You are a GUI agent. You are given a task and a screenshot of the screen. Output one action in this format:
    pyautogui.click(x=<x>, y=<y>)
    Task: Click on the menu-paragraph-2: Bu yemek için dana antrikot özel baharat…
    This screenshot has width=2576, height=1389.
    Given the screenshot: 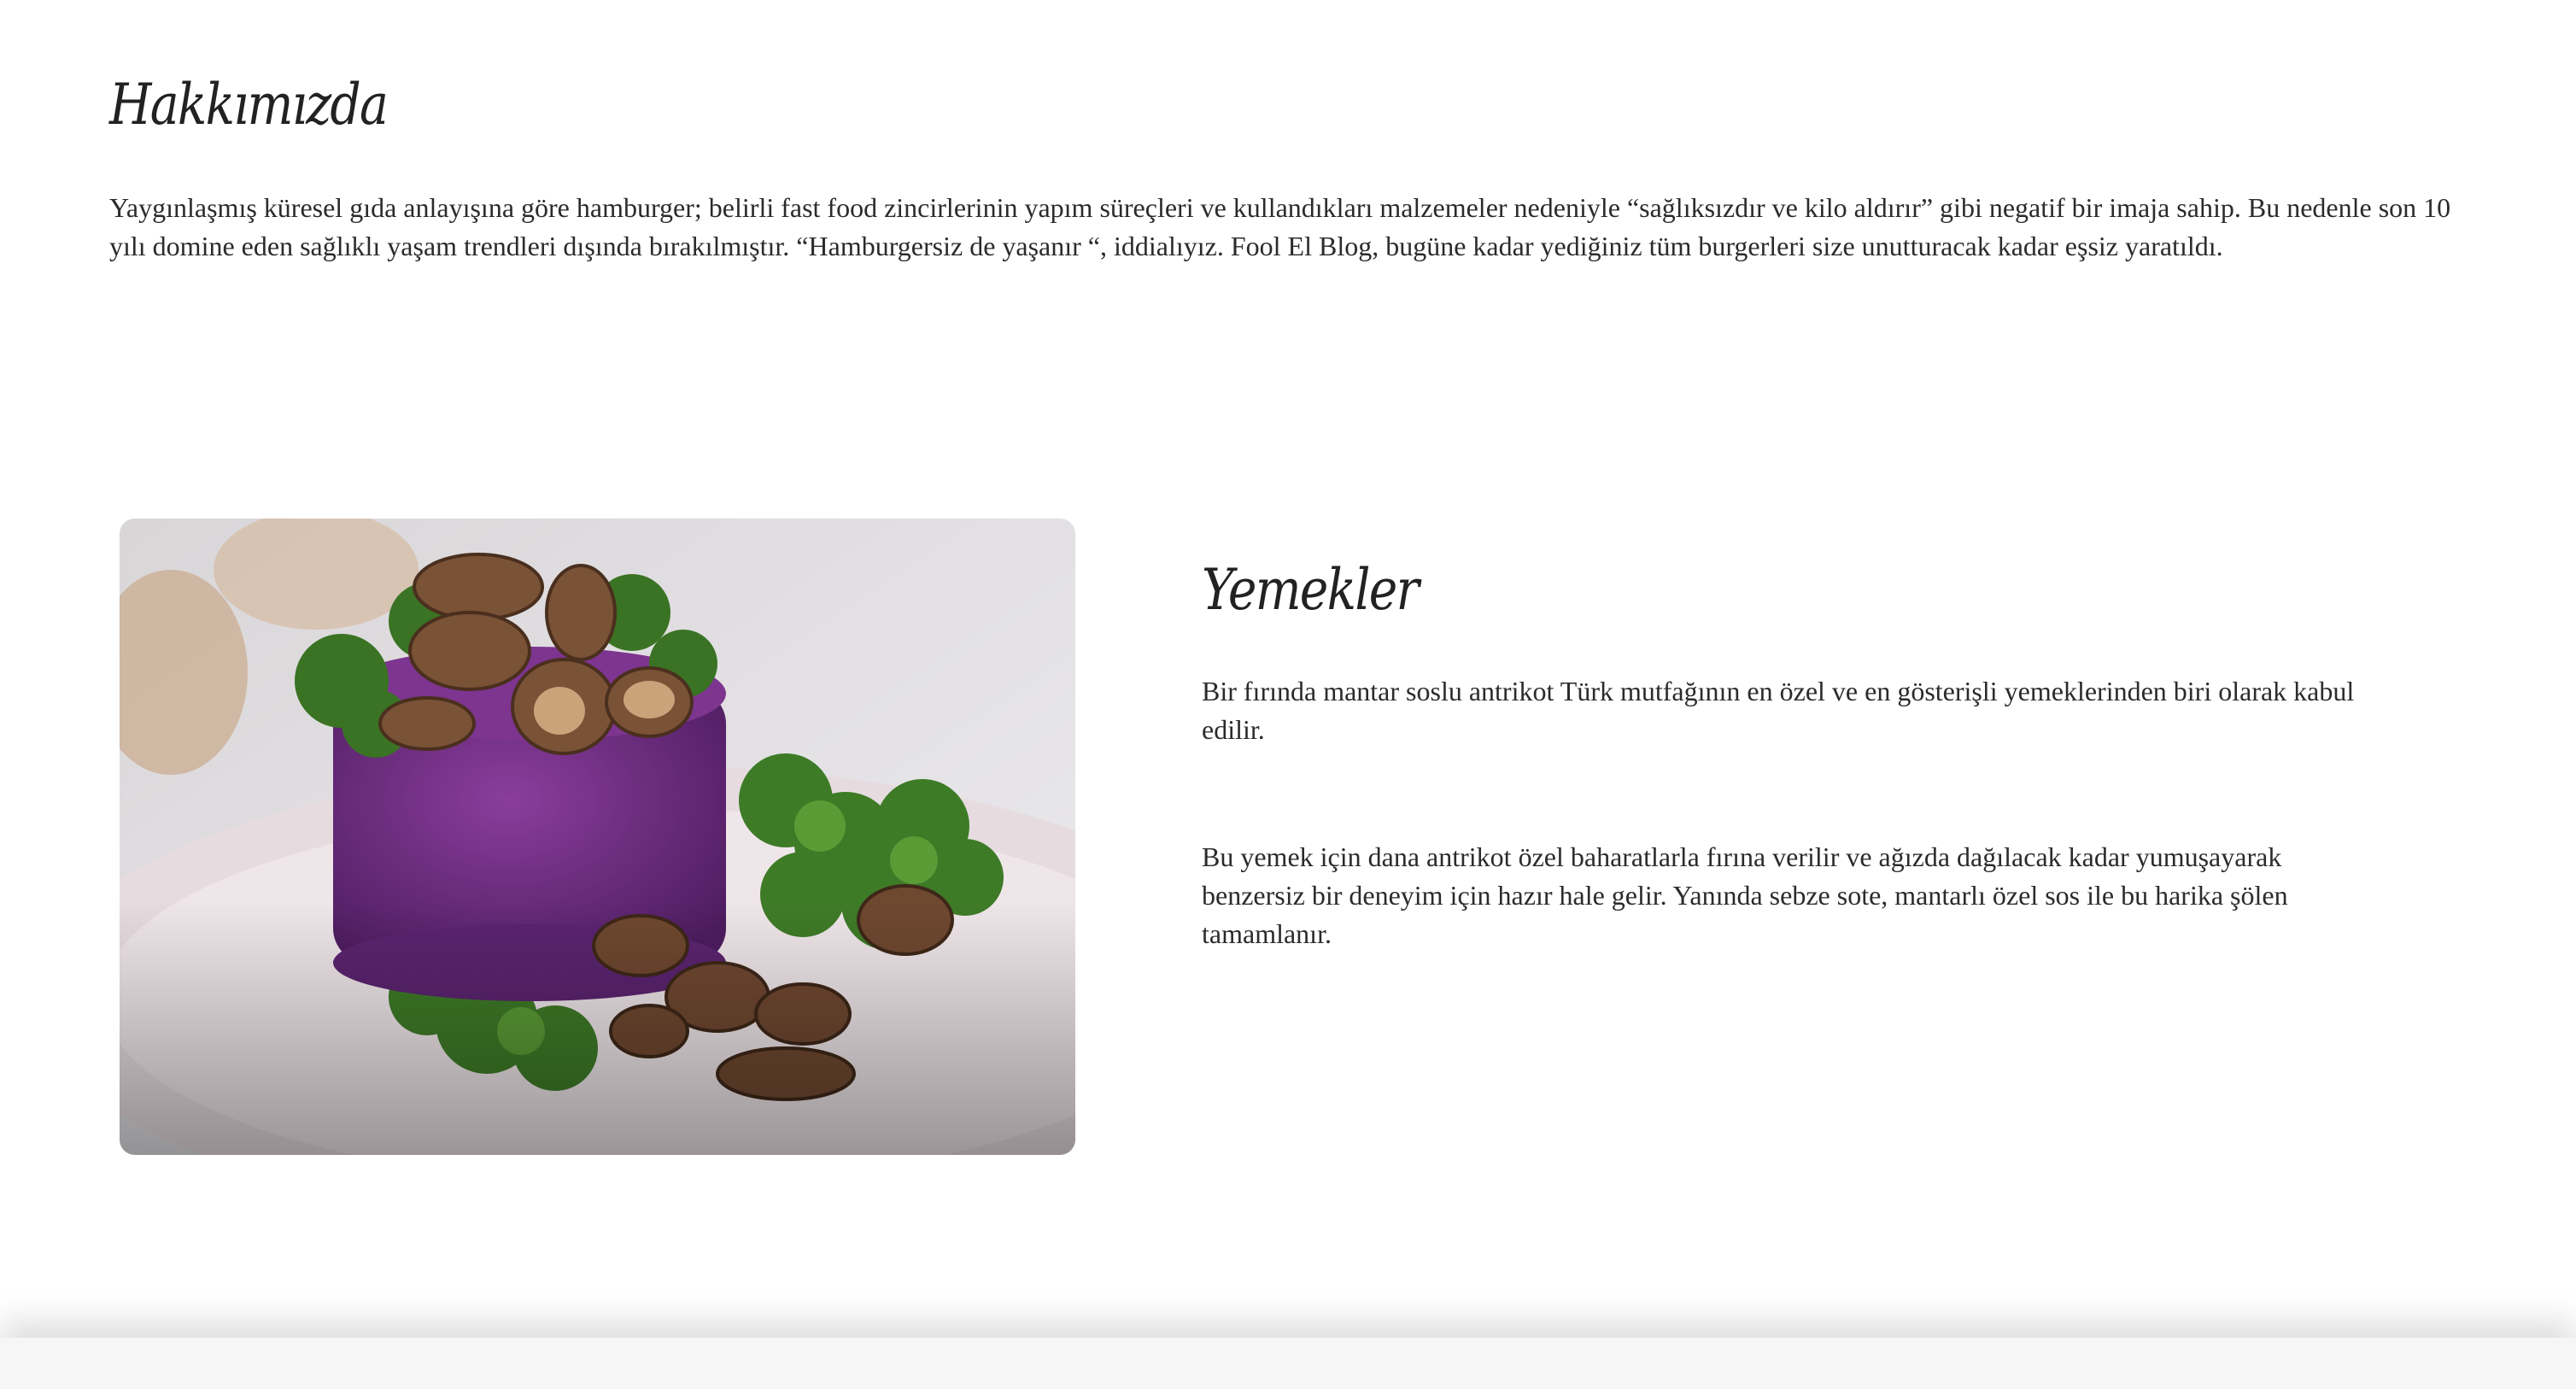 What is the action you would take?
    pyautogui.click(x=1745, y=895)
    